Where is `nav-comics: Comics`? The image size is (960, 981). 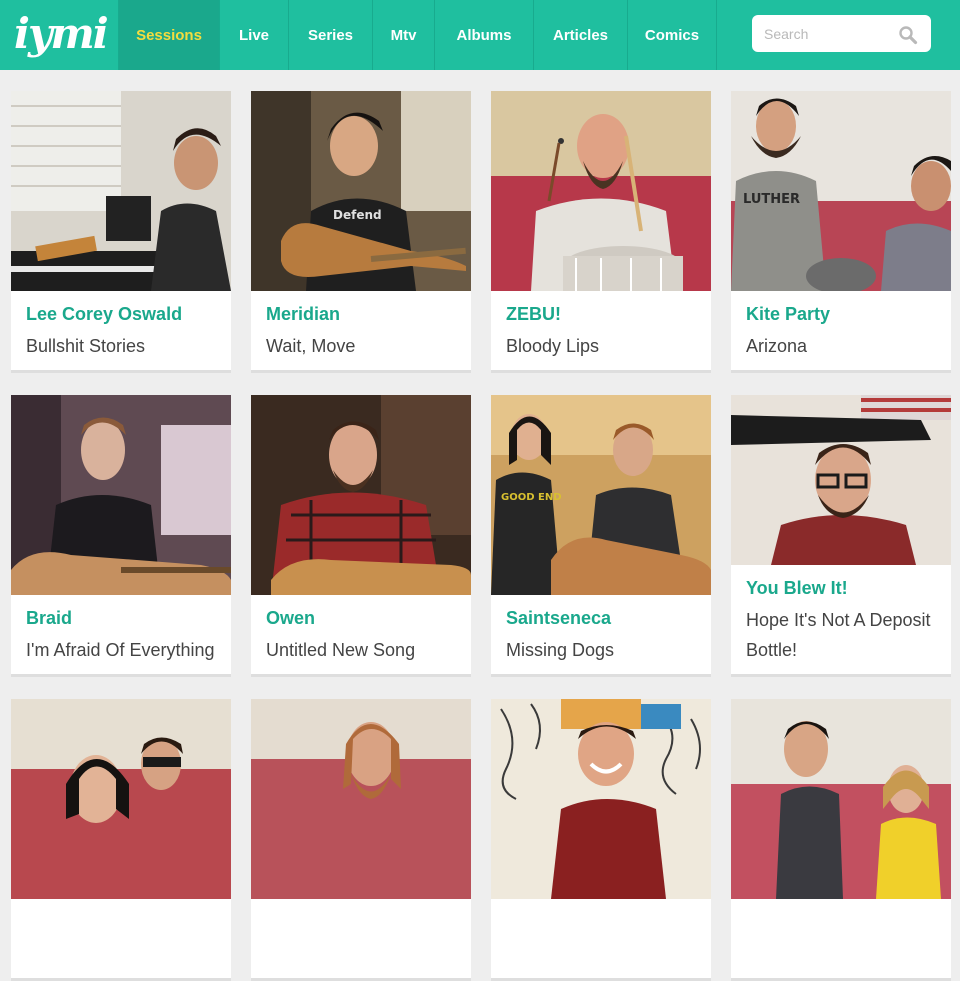 nav-comics: Comics is located at coordinates (672, 35).